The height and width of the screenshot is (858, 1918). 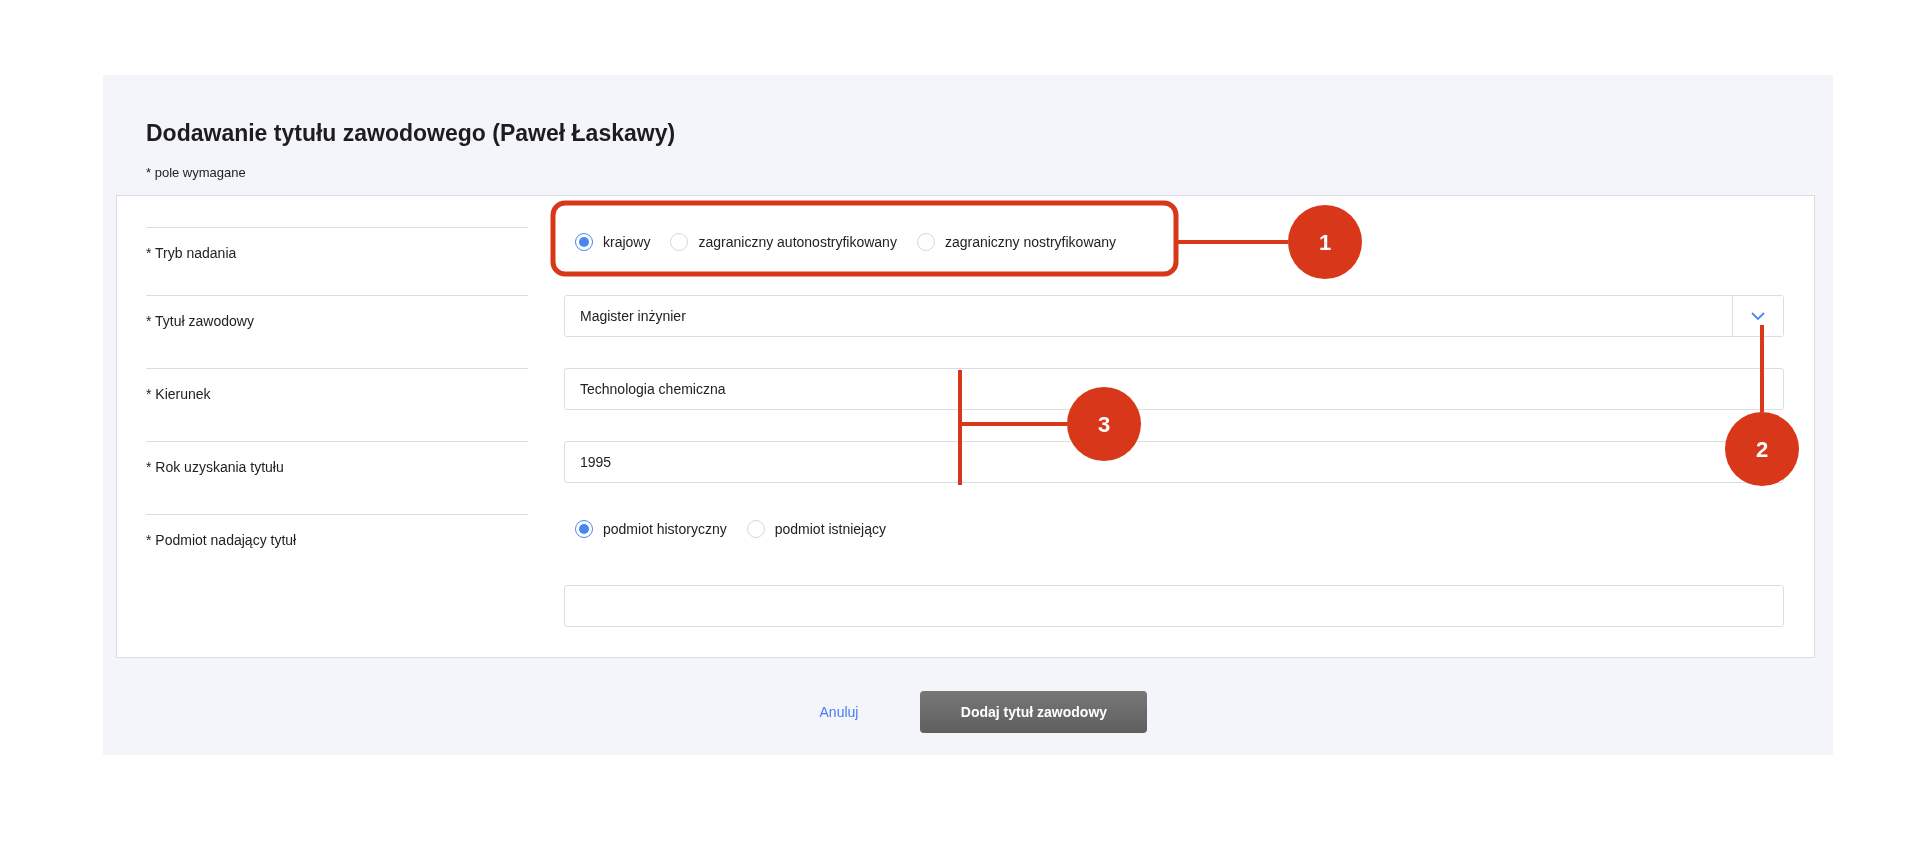 I want to click on page-title: Dodawanie tytułu zawodowego (Paweł Łaskawy), so click(x=411, y=133).